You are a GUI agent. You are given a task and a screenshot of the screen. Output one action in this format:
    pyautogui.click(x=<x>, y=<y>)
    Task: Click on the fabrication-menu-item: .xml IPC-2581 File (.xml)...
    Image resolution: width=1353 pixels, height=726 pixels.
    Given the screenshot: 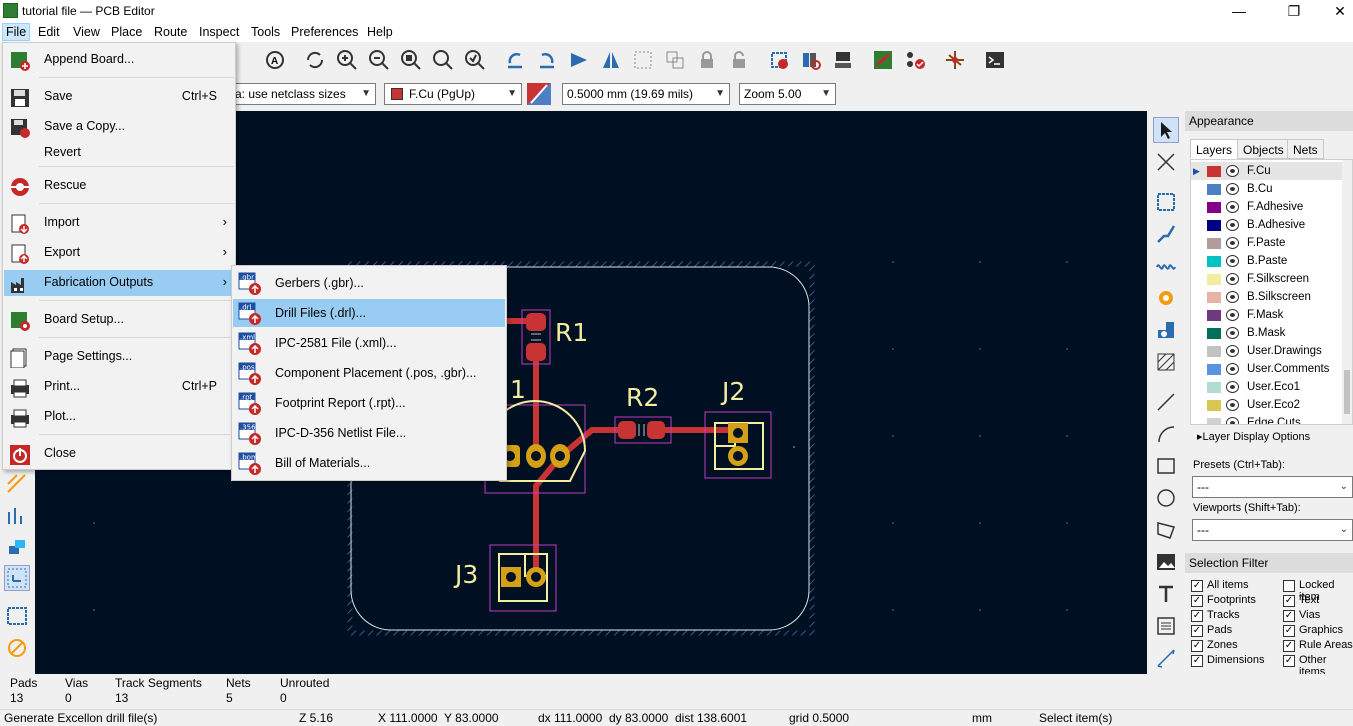 What is the action you would take?
    pyautogui.click(x=369, y=343)
    